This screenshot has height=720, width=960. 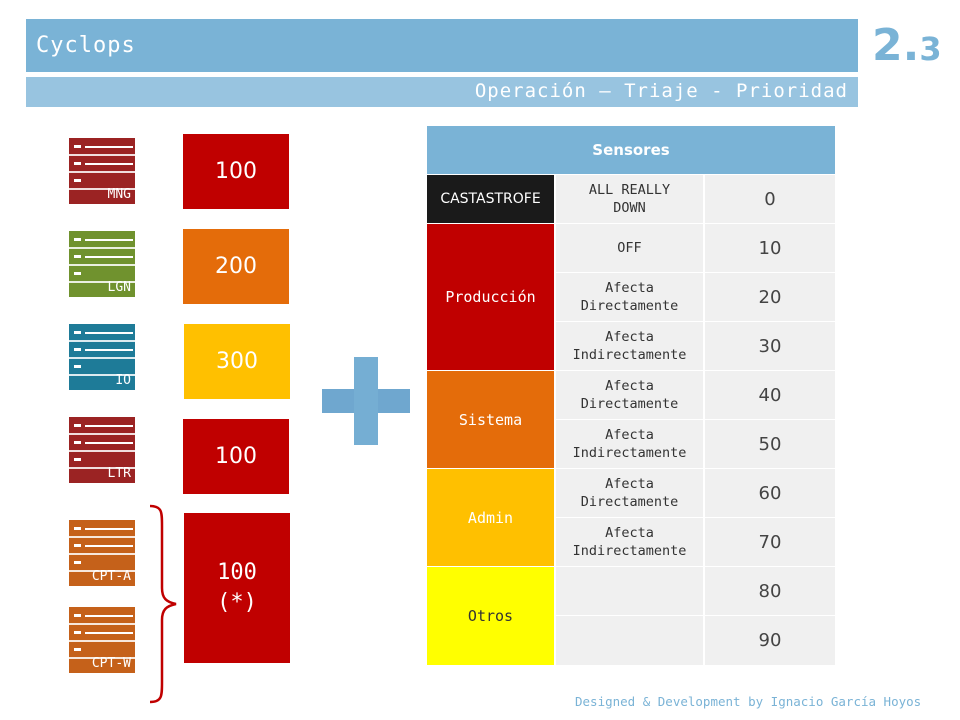 What do you see at coordinates (770, 395) in the screenshot?
I see `row-value: 40` at bounding box center [770, 395].